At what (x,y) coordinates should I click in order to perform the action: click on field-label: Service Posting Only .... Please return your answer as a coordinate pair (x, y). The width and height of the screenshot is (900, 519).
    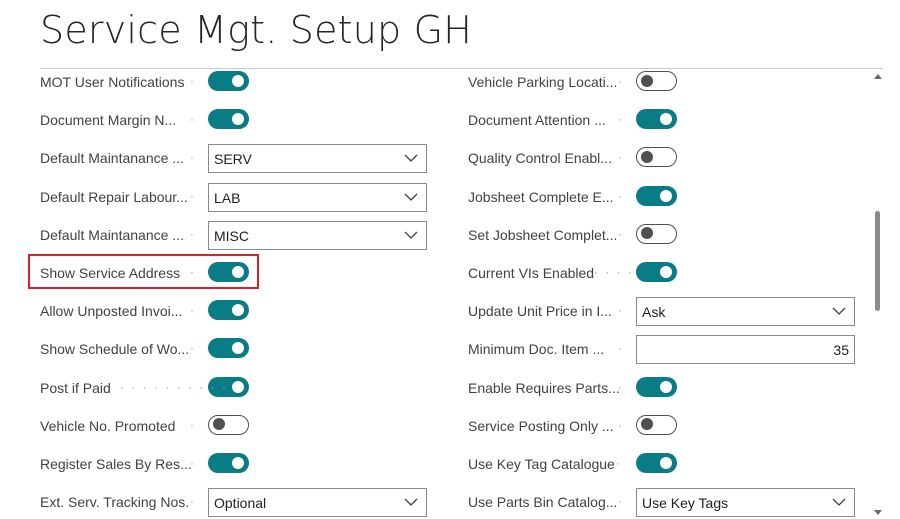
    Looking at the image, I should click on (541, 425).